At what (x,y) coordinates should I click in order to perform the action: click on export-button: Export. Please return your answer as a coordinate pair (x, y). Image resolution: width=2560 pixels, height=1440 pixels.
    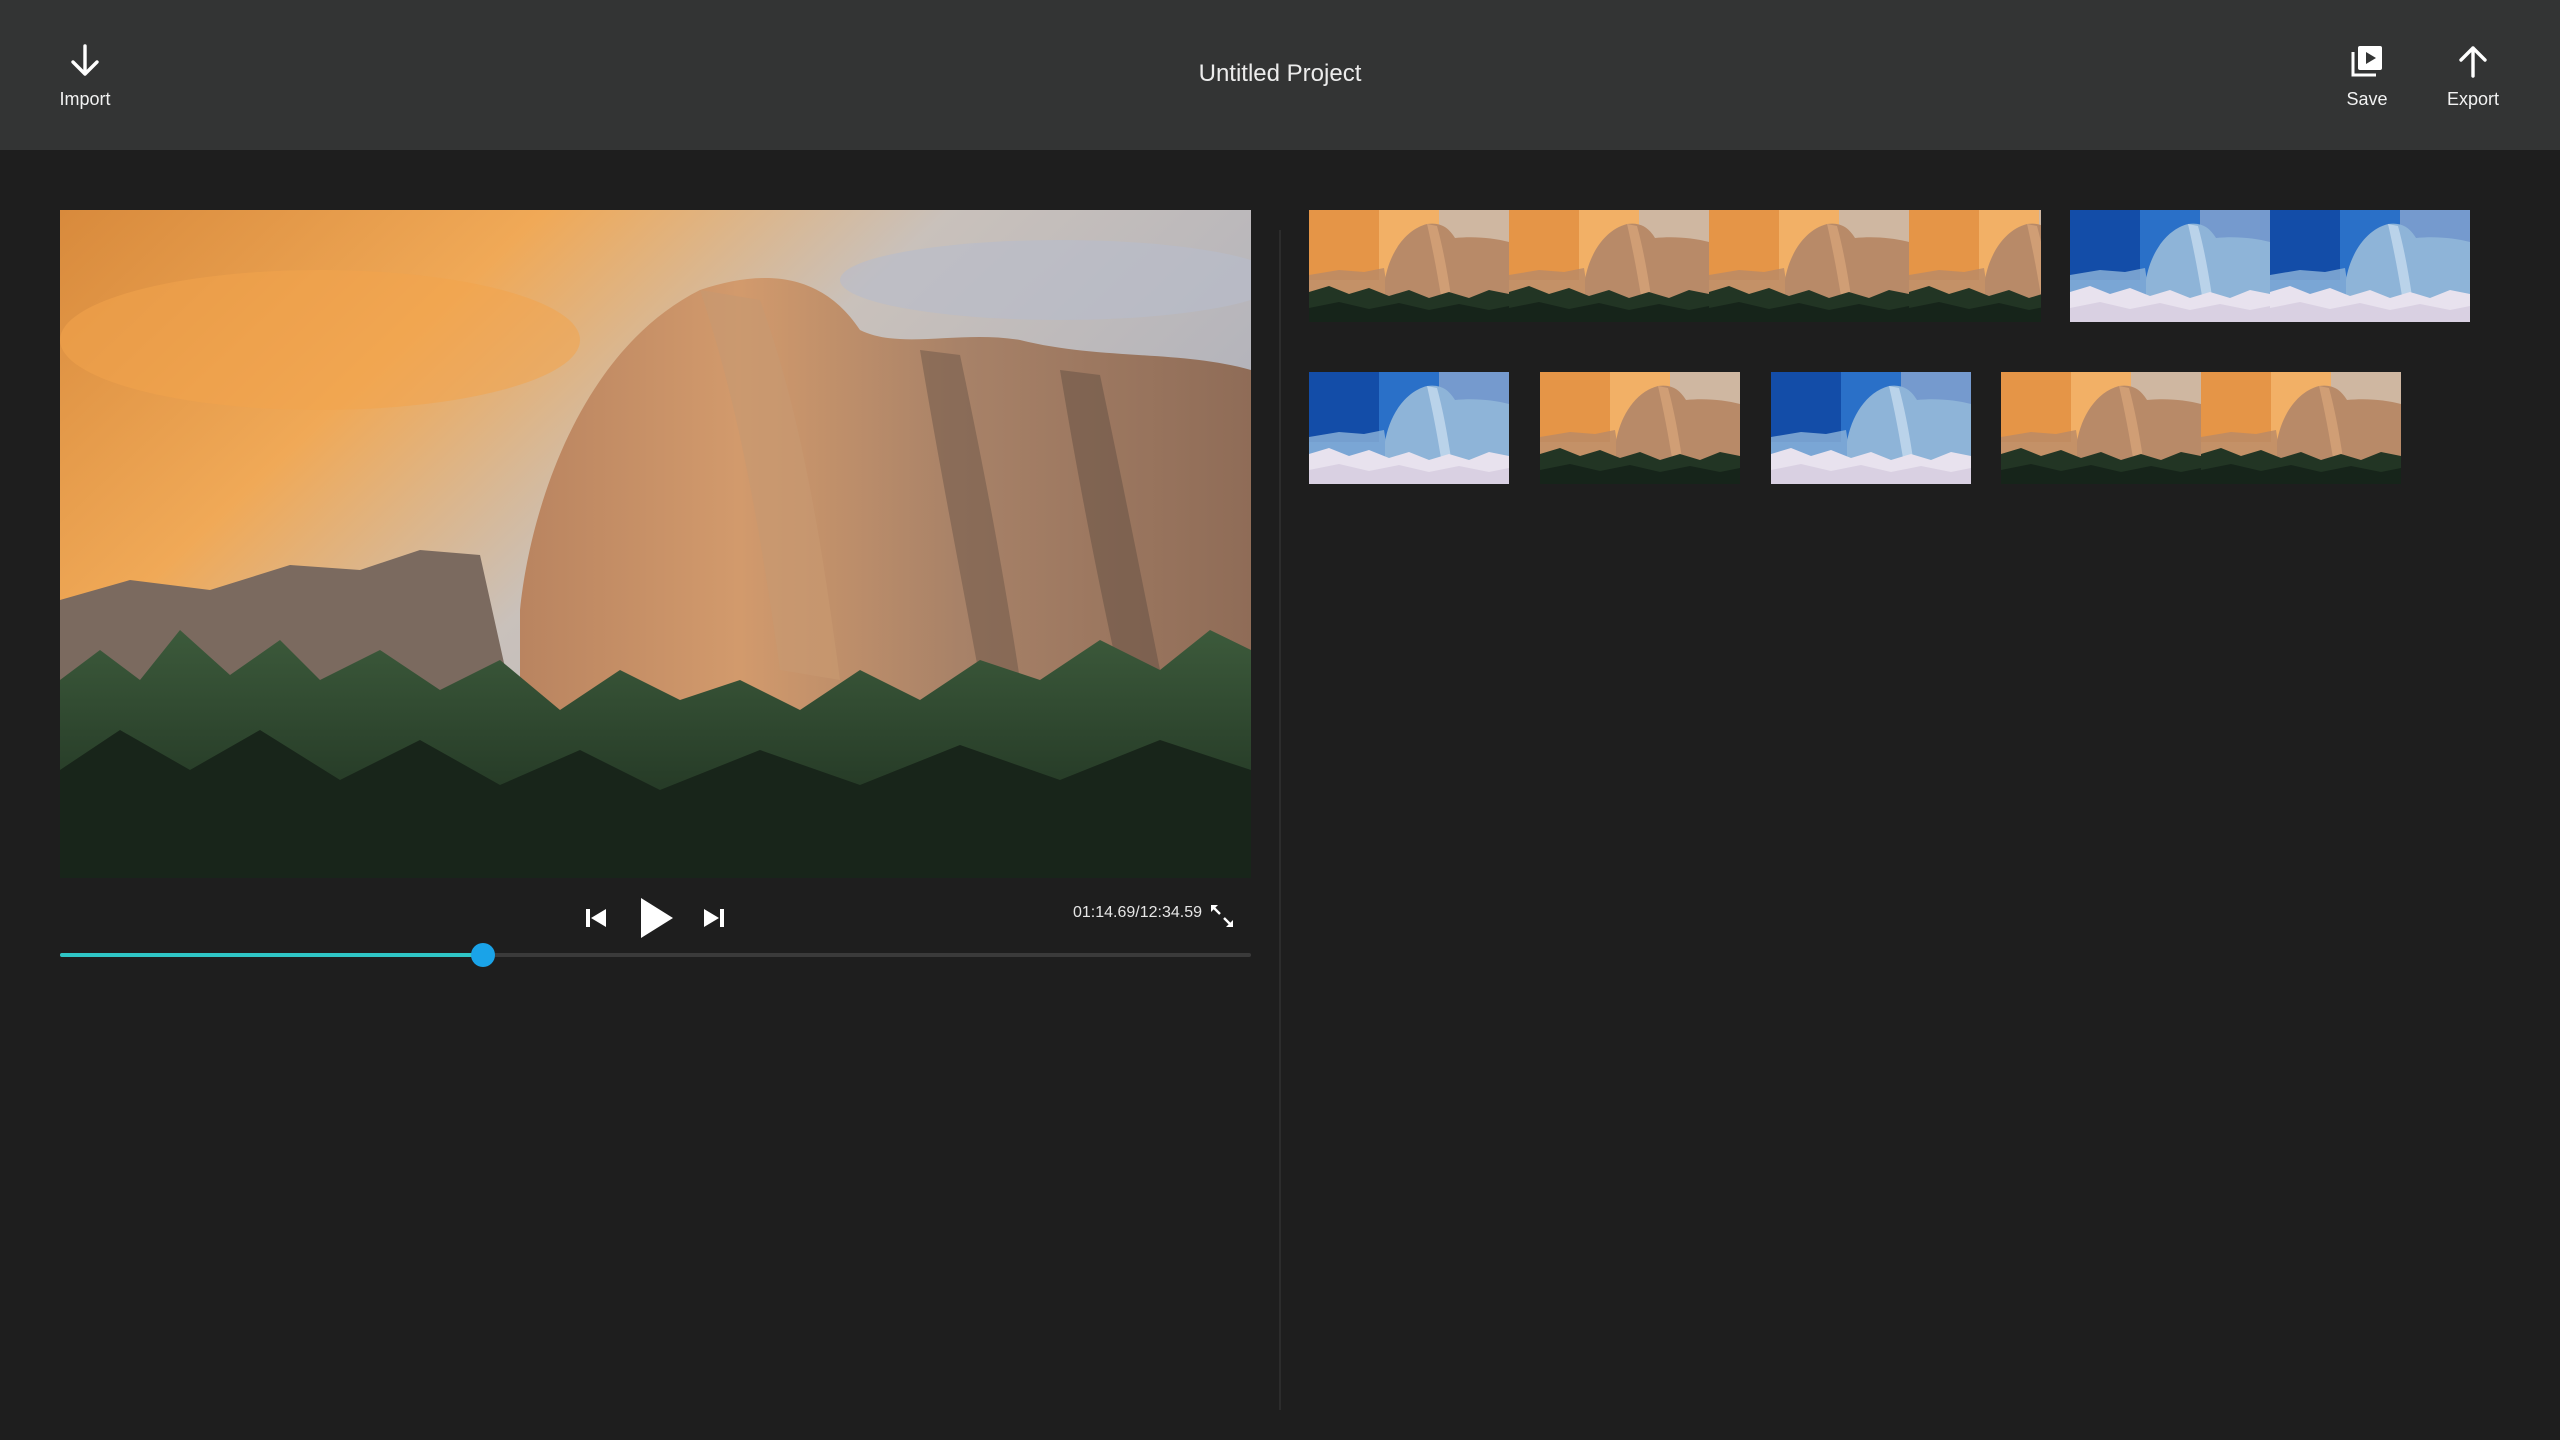
    Looking at the image, I should click on (2473, 75).